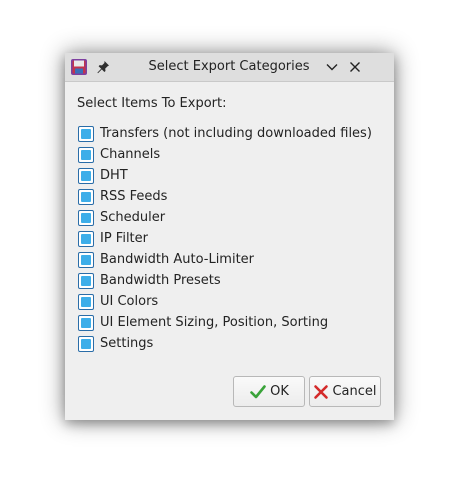 The height and width of the screenshot is (498, 459). What do you see at coordinates (103, 67) in the screenshot?
I see `pin-icon` at bounding box center [103, 67].